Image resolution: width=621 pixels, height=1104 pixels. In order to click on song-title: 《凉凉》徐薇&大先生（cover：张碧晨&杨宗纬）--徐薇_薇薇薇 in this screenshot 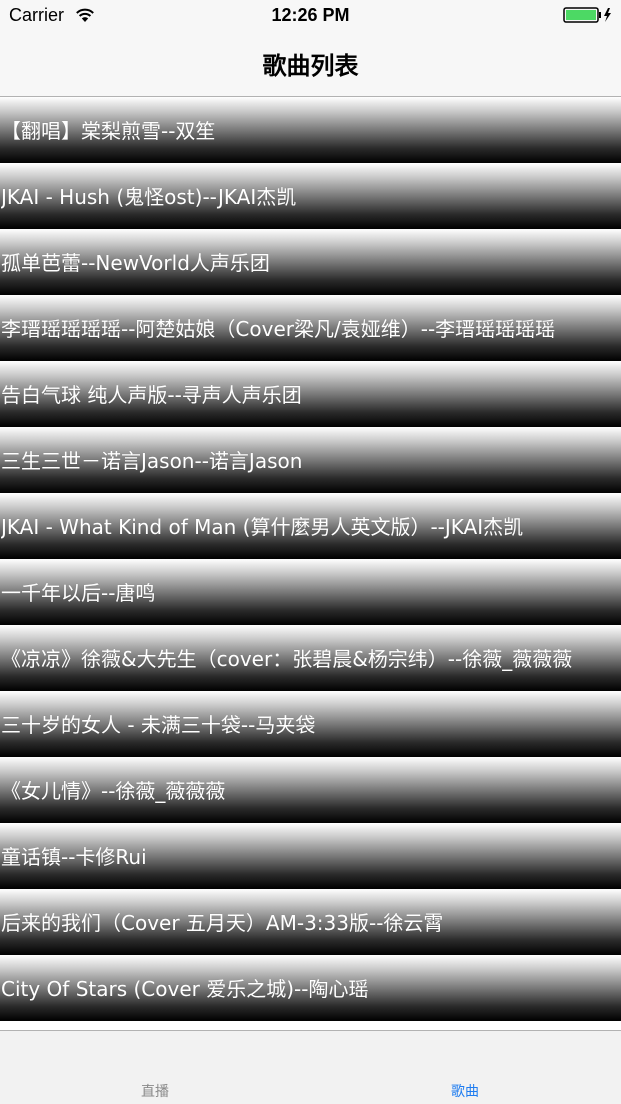, I will do `click(287, 659)`.